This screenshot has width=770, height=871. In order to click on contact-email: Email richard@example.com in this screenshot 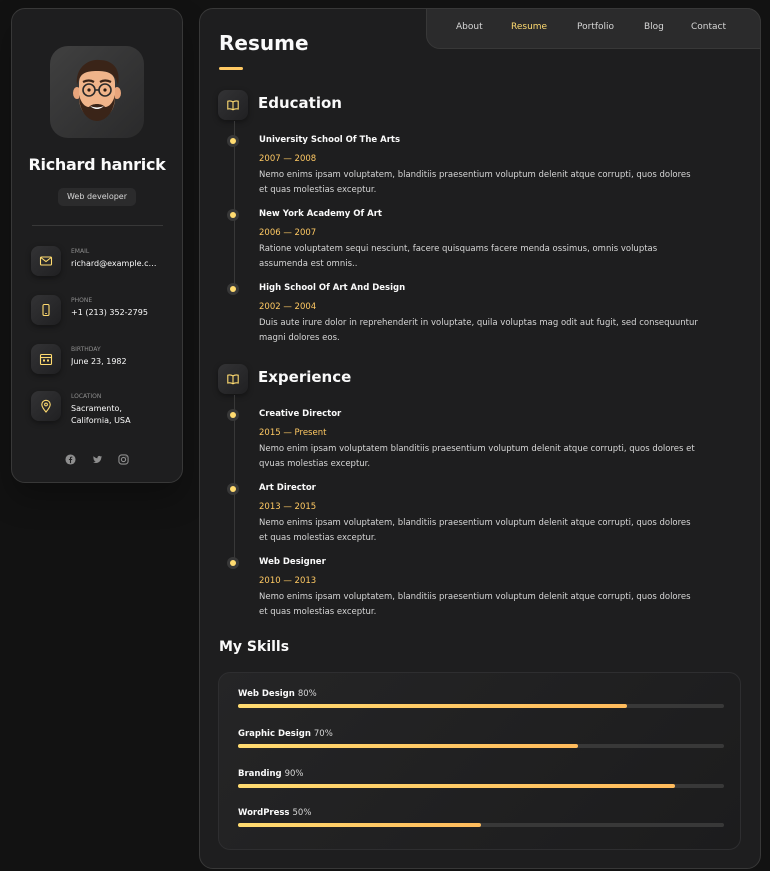, I will do `click(106, 264)`.